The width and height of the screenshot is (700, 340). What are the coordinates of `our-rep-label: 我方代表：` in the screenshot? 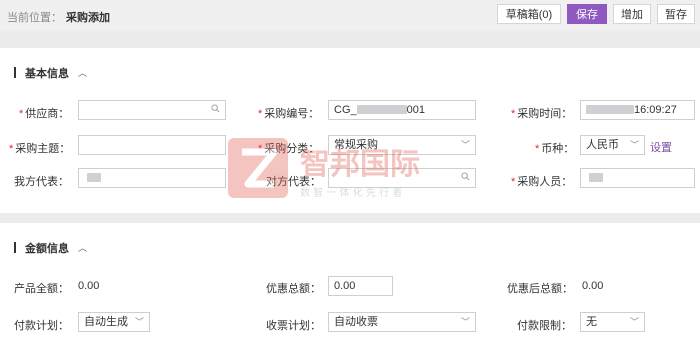 It's located at (41, 182).